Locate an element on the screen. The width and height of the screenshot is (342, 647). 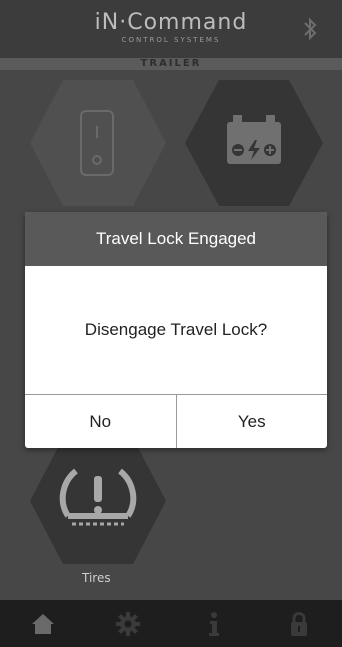
nav-lock is located at coordinates (299, 623).